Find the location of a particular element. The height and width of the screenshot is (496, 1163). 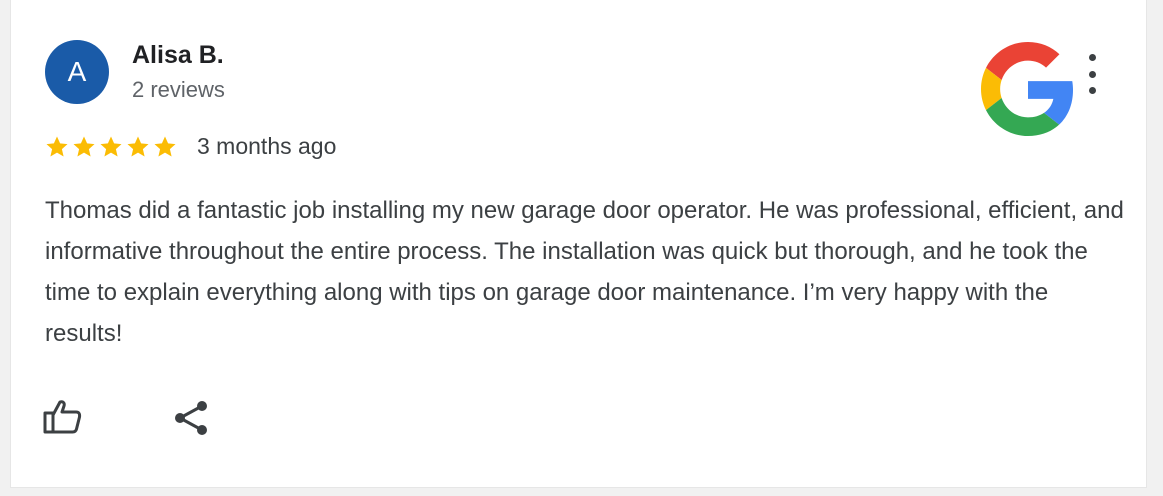

google-g-icon is located at coordinates (1027, 89).